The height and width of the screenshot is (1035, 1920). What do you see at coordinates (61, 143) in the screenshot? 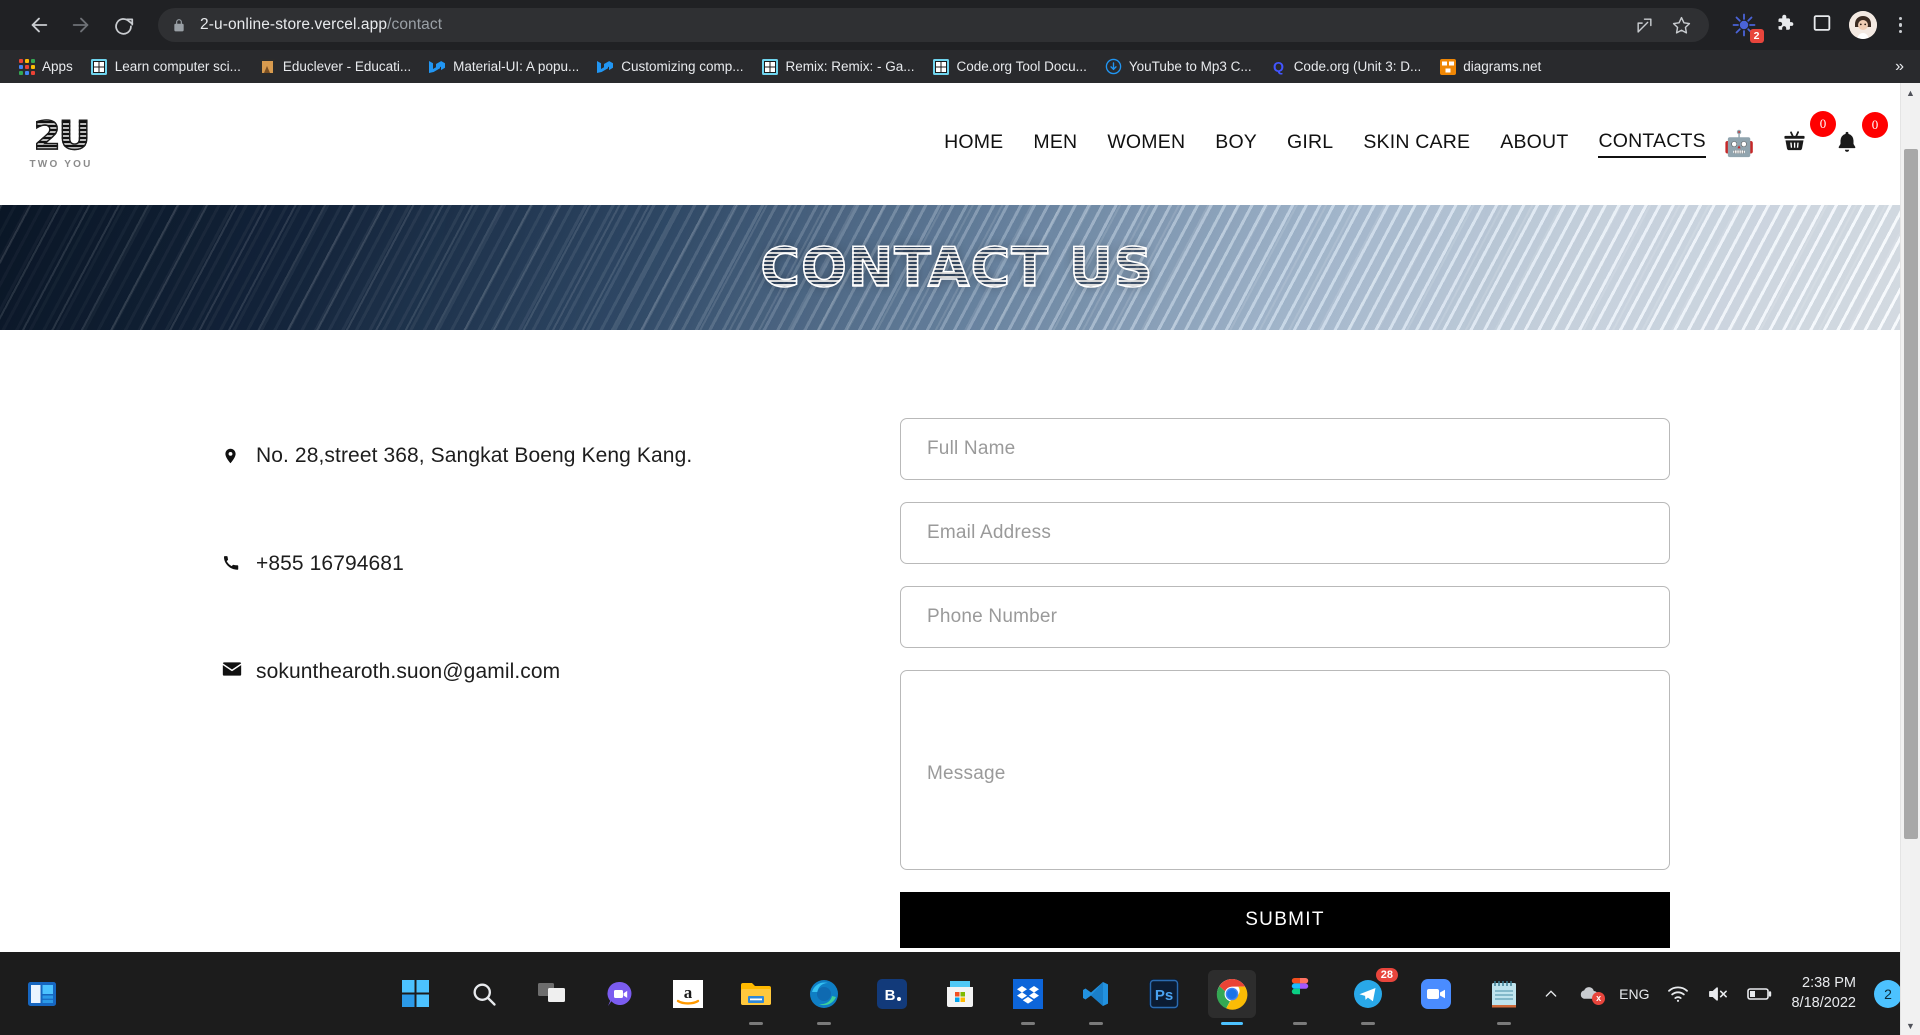
I see `site-logo: 2U TWO YOU` at bounding box center [61, 143].